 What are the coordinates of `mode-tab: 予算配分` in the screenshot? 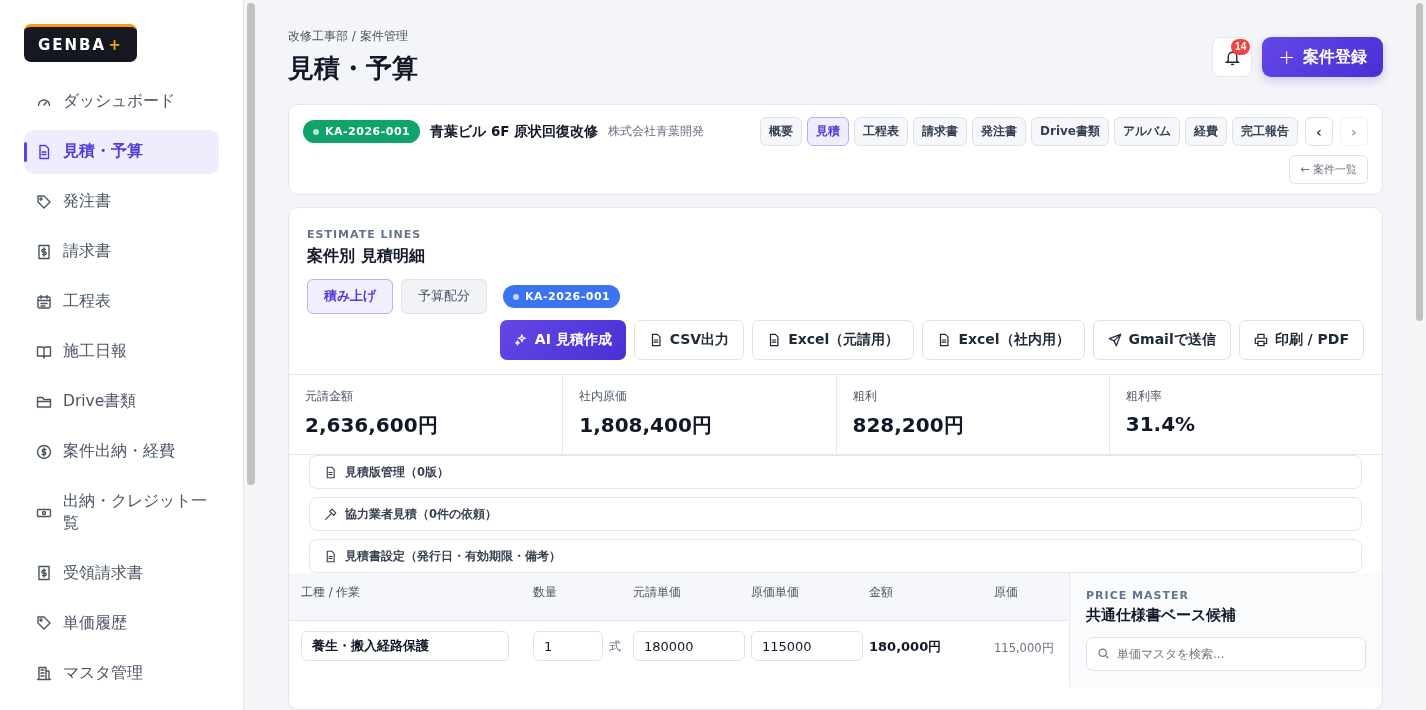 It's located at (444, 296).